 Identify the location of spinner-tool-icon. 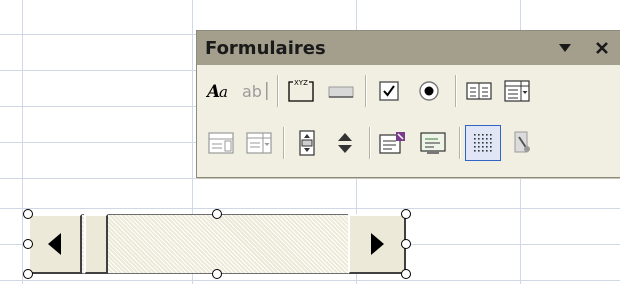
(345, 143).